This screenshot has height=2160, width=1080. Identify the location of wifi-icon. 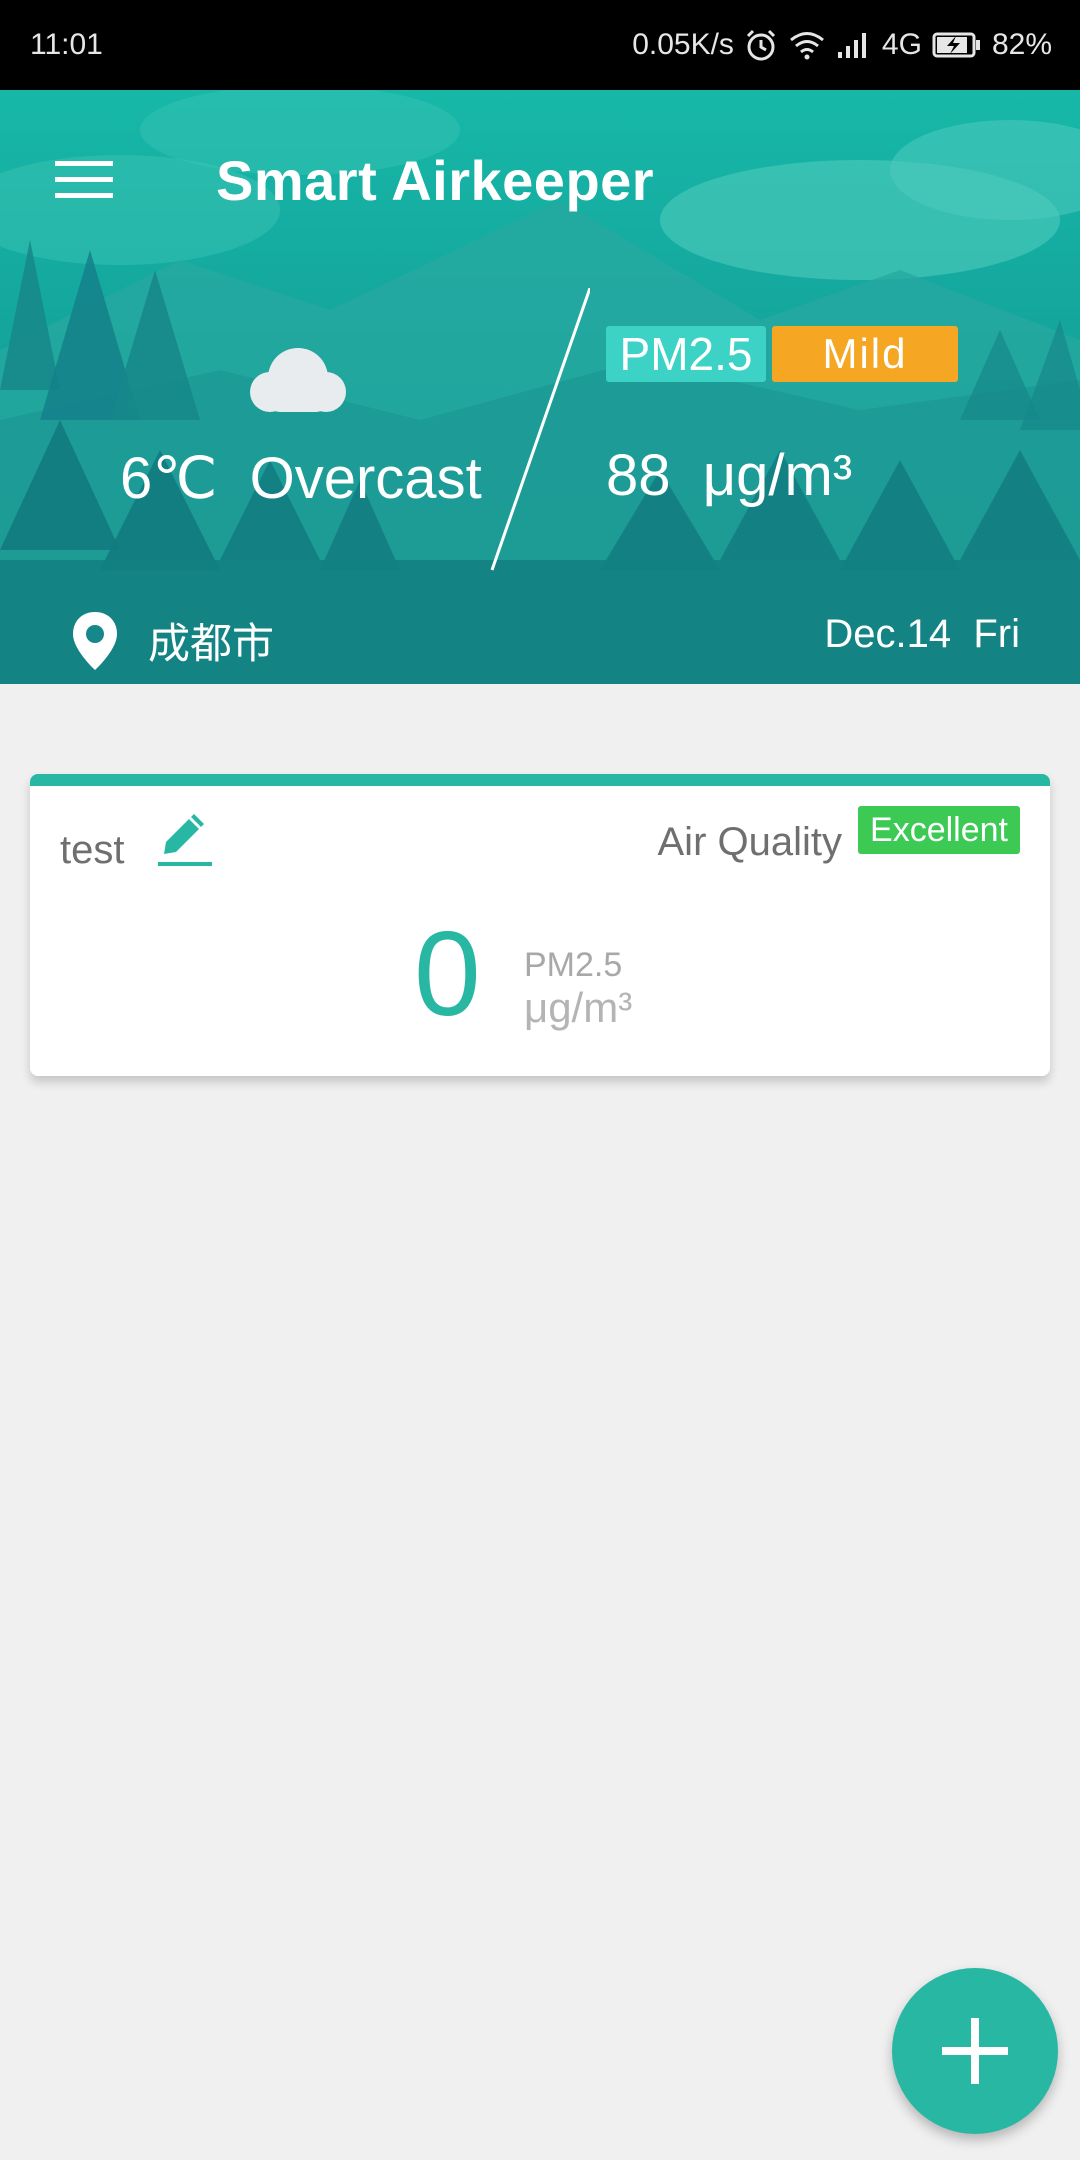
(807, 45).